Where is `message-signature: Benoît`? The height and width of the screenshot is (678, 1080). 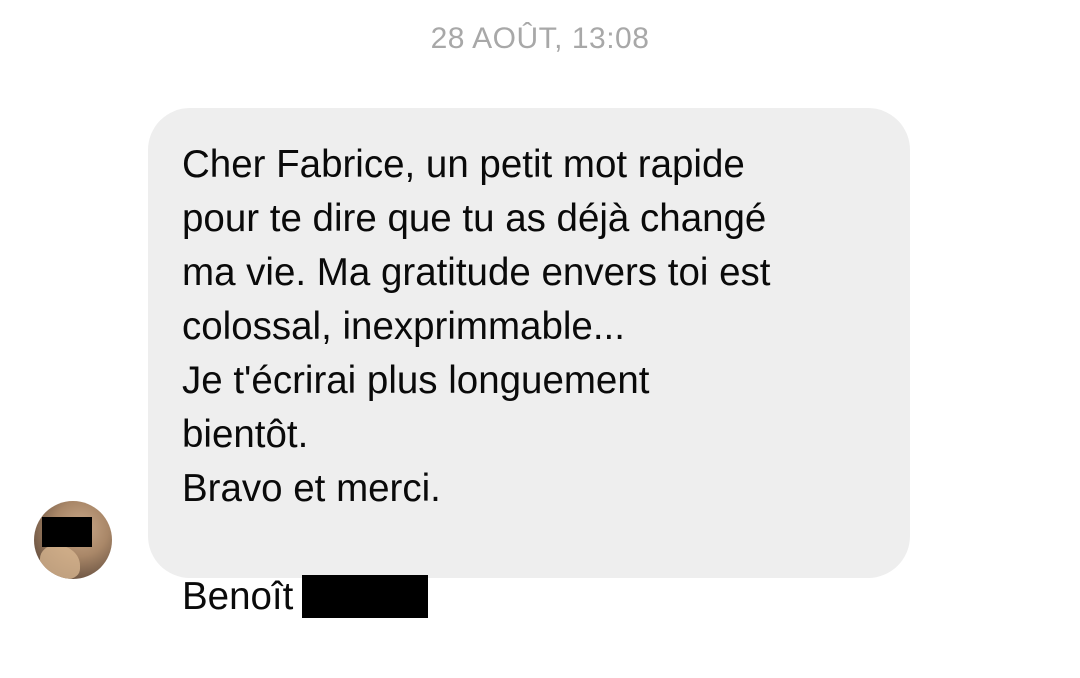
message-signature: Benoît is located at coordinates (238, 596).